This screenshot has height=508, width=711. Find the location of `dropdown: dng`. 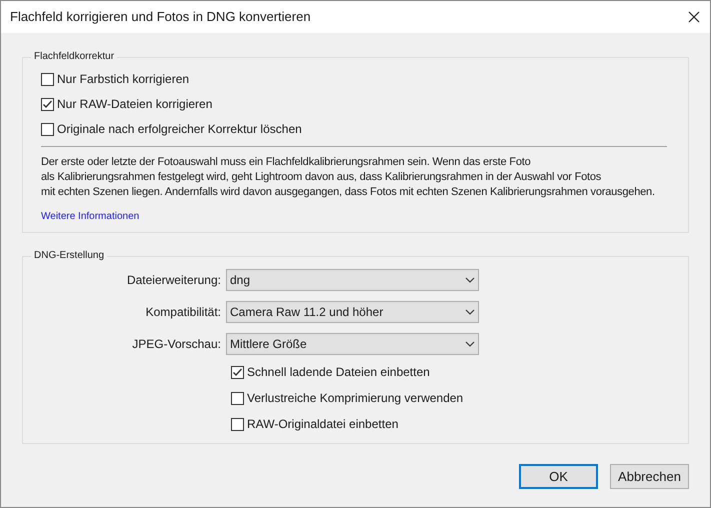

dropdown: dng is located at coordinates (352, 280).